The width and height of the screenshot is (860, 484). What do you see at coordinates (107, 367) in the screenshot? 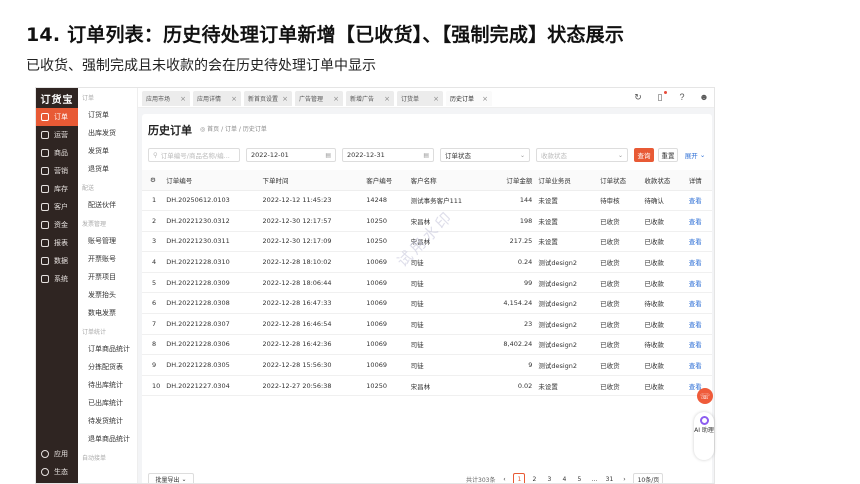
I see `subnav-item: 分拣配货表` at bounding box center [107, 367].